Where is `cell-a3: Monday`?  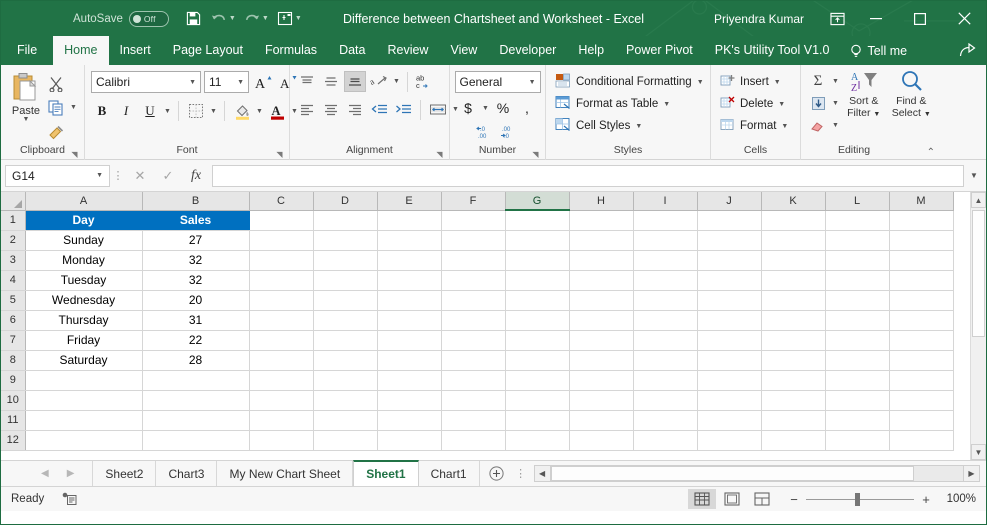
cell-a3: Monday is located at coordinates (84, 260).